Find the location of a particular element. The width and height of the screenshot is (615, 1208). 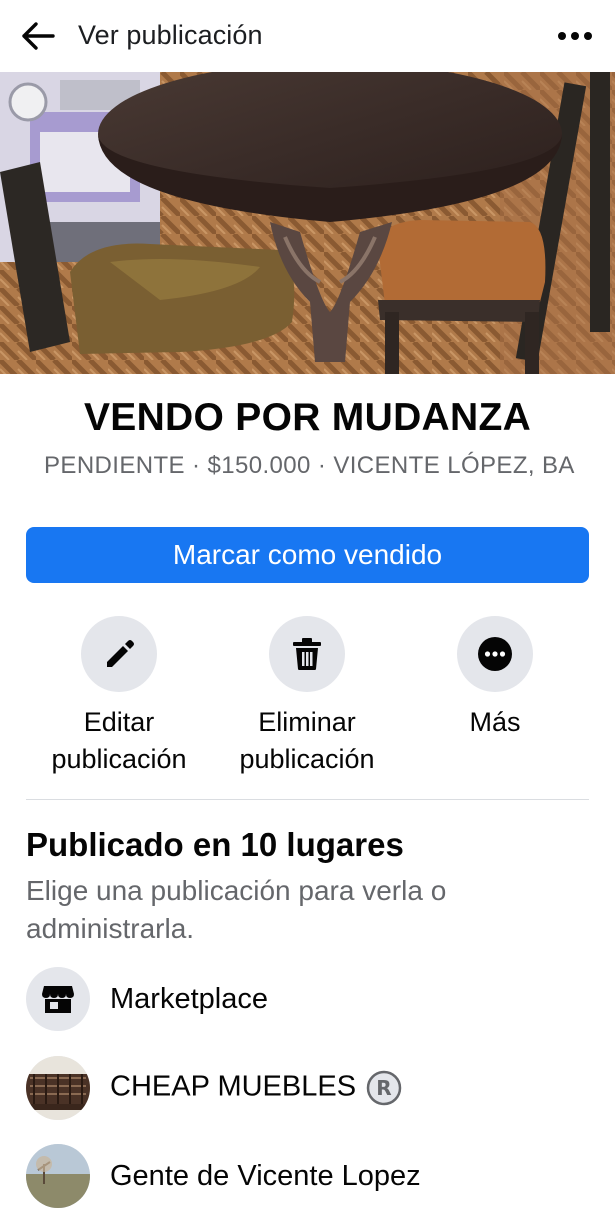

storefront-icon-avatar is located at coordinates (58, 999).